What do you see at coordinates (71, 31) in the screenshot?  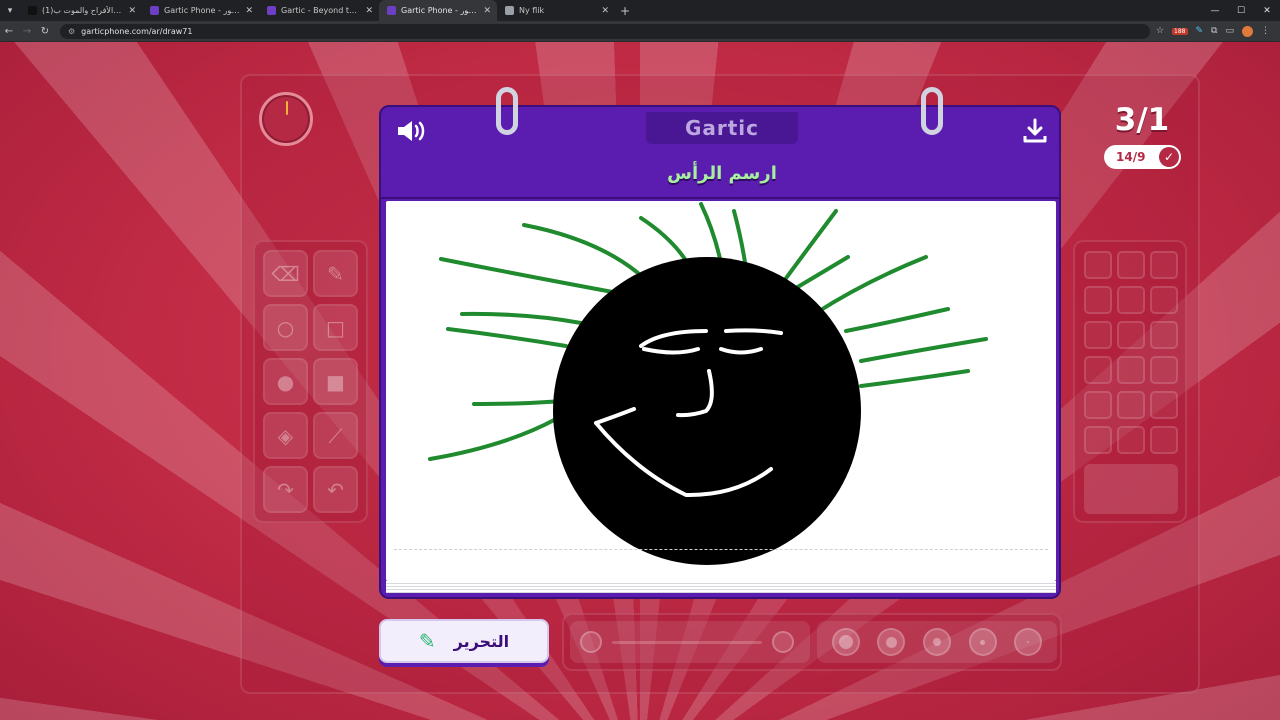 I see `site-info-icon: ⚙` at bounding box center [71, 31].